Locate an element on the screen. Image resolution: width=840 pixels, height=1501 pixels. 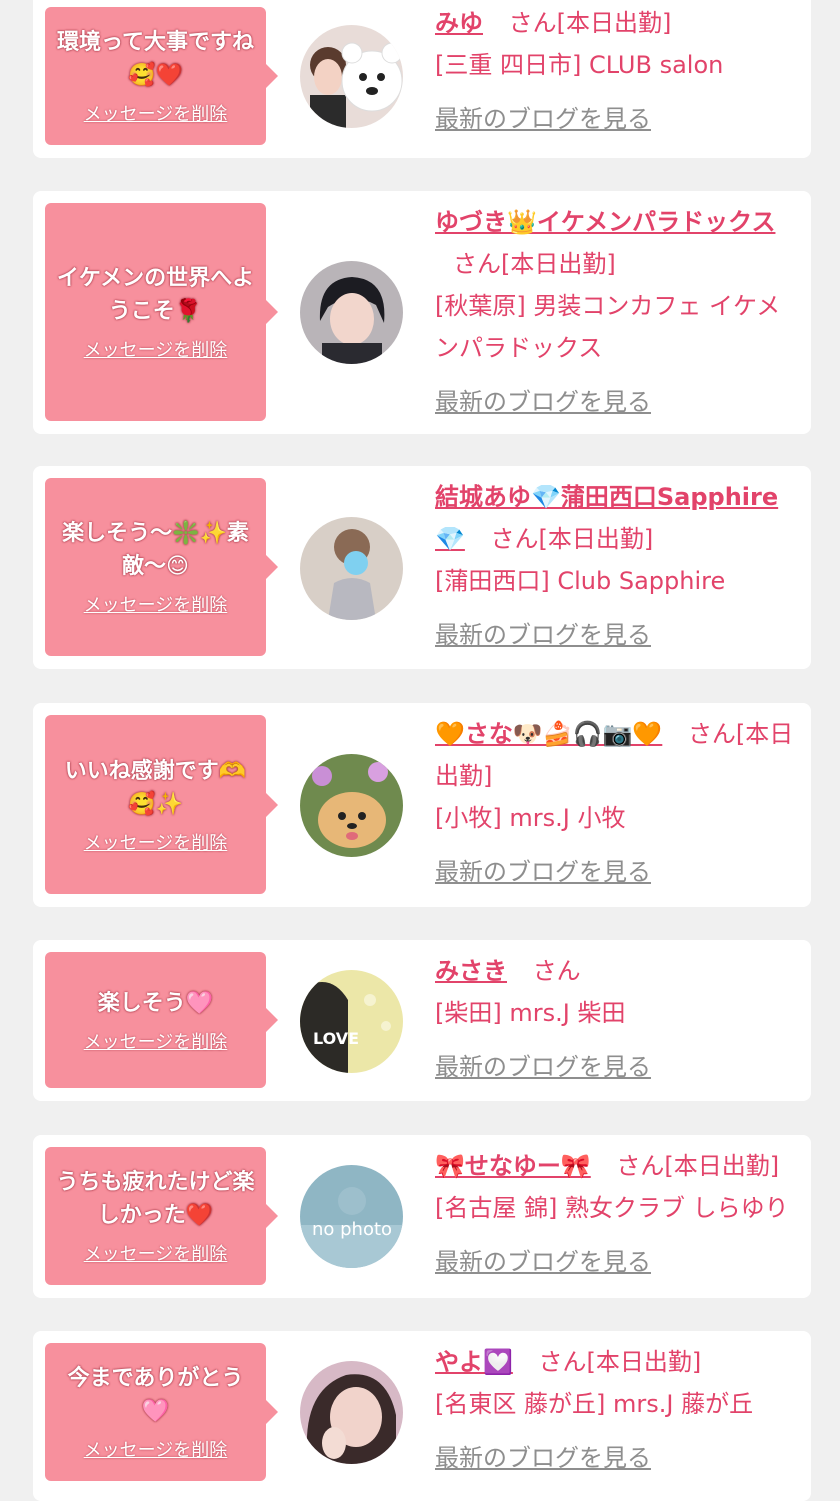
message-bubble: イケメンの世界へようこそ🌹 メッセージを削除 is located at coordinates (161, 312).